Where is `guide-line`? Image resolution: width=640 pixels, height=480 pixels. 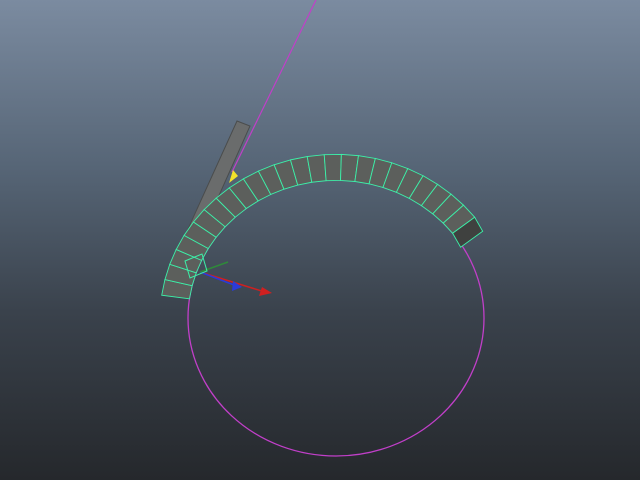
guide-line is located at coordinates (274, 86).